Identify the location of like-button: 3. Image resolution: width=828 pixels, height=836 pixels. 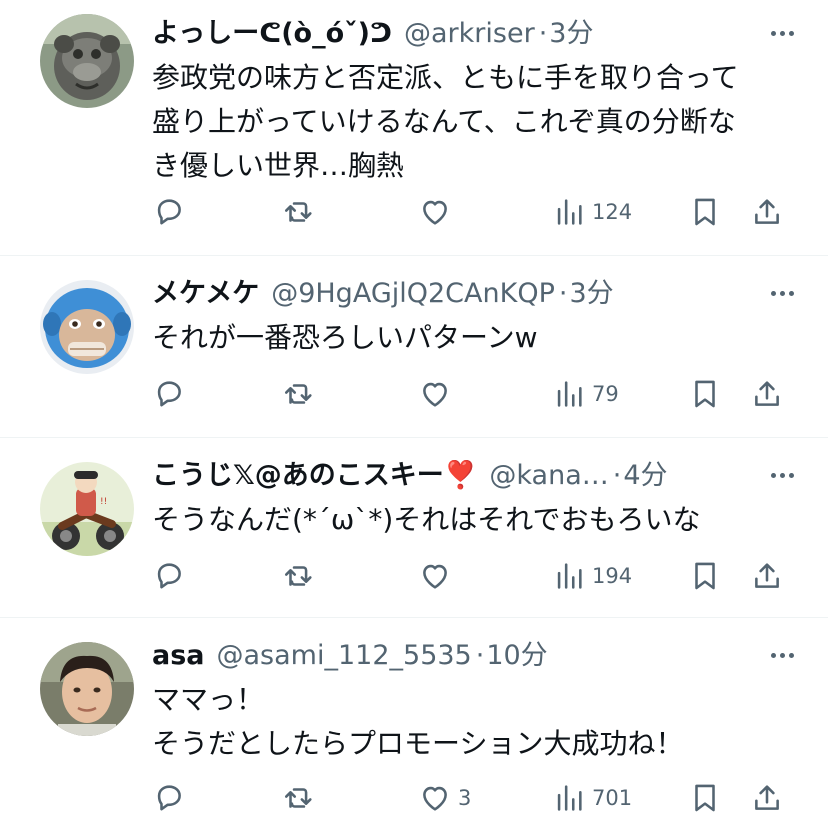
(444, 798).